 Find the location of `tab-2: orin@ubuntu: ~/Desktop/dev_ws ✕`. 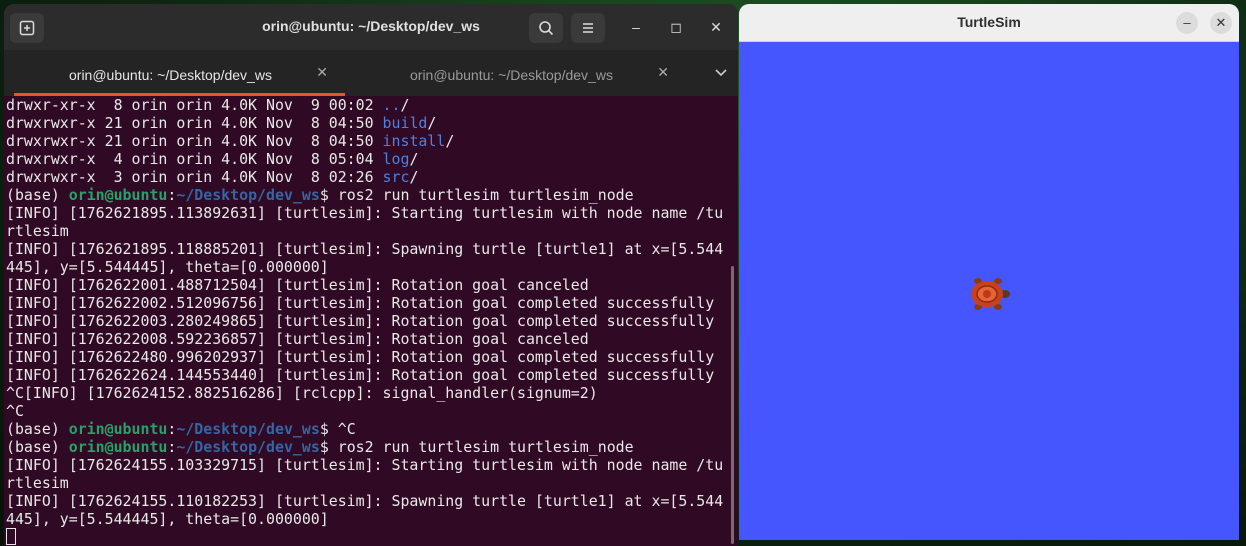

tab-2: orin@ubuntu: ~/Desktop/dev_ws ✕ is located at coordinates (515, 73).